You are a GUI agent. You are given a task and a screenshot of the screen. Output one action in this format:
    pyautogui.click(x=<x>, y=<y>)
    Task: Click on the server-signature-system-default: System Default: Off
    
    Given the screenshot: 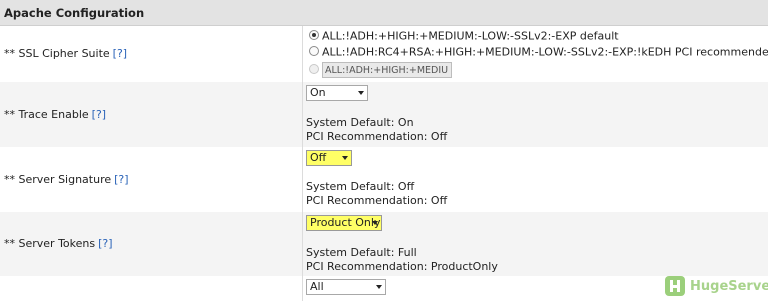 What is the action you would take?
    pyautogui.click(x=360, y=186)
    